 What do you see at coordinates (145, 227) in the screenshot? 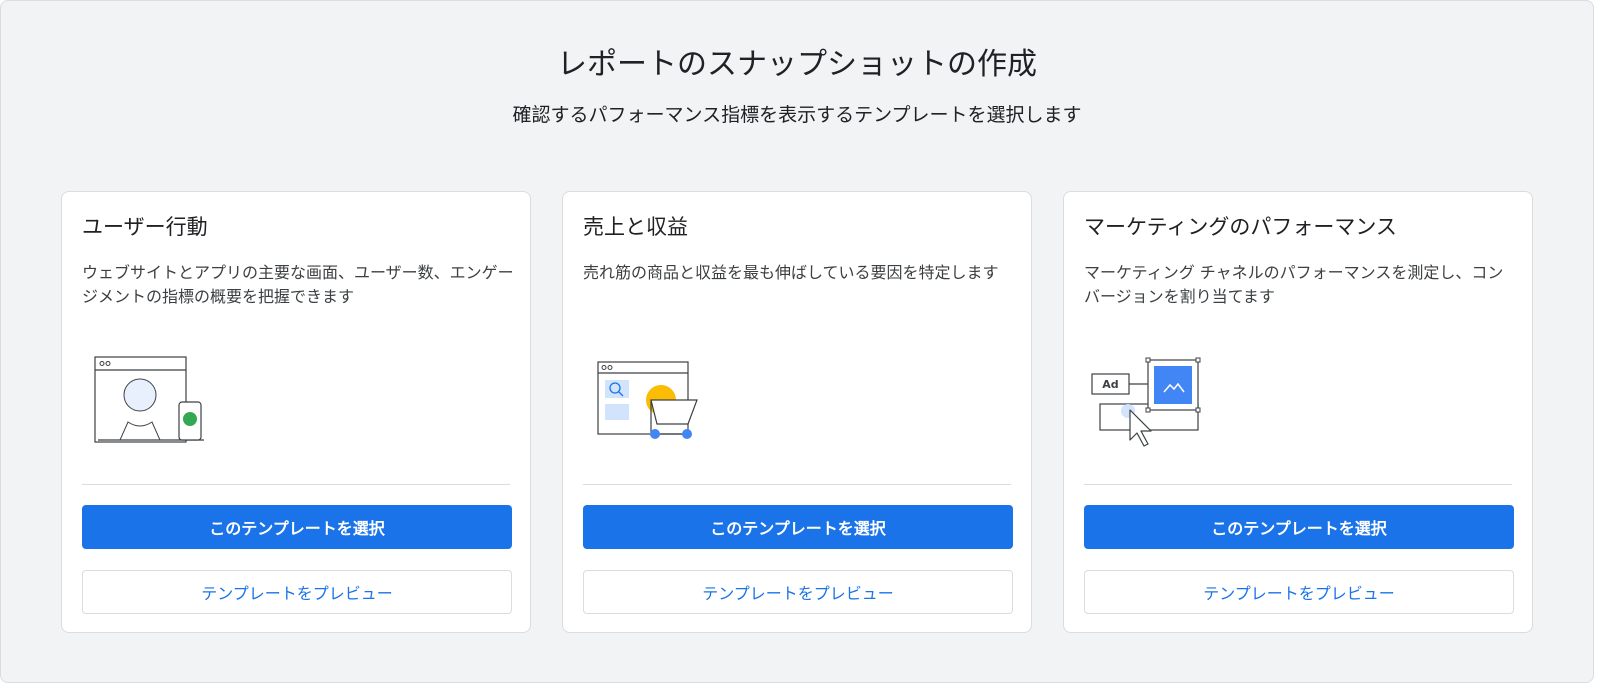
I see `card-title: ユーザー行動` at bounding box center [145, 227].